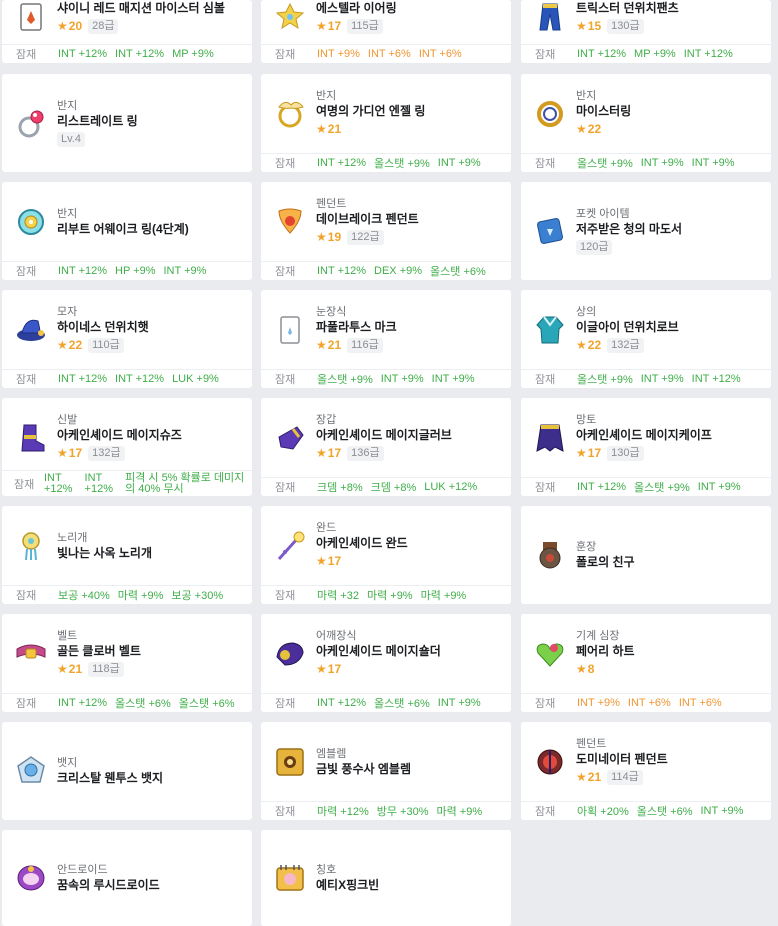  What do you see at coordinates (151, 653) in the screenshot?
I see `item-info: 벨트골든 클로버 벨트 ★21 118급` at bounding box center [151, 653].